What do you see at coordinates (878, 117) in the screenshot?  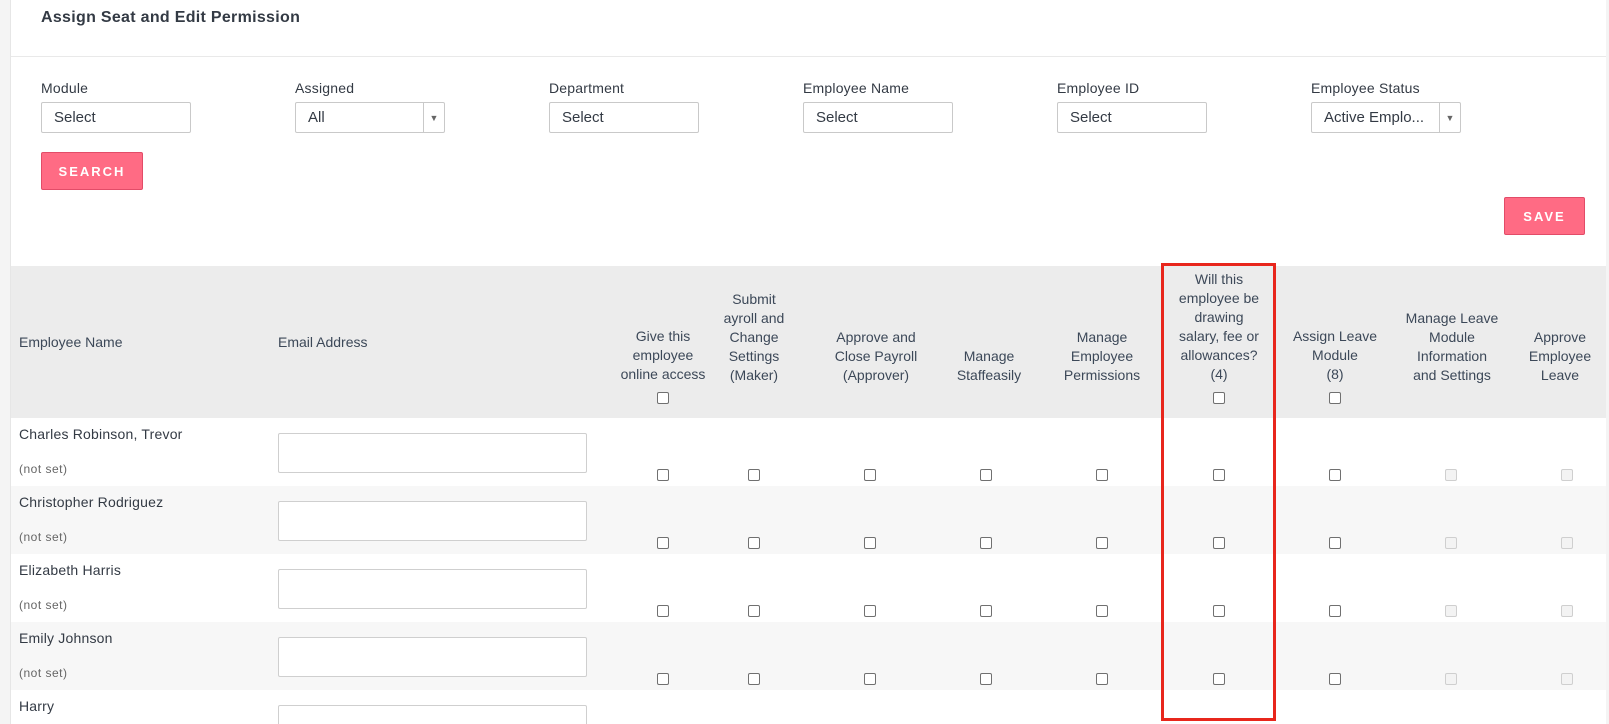 I see `employee-name-select: Select` at bounding box center [878, 117].